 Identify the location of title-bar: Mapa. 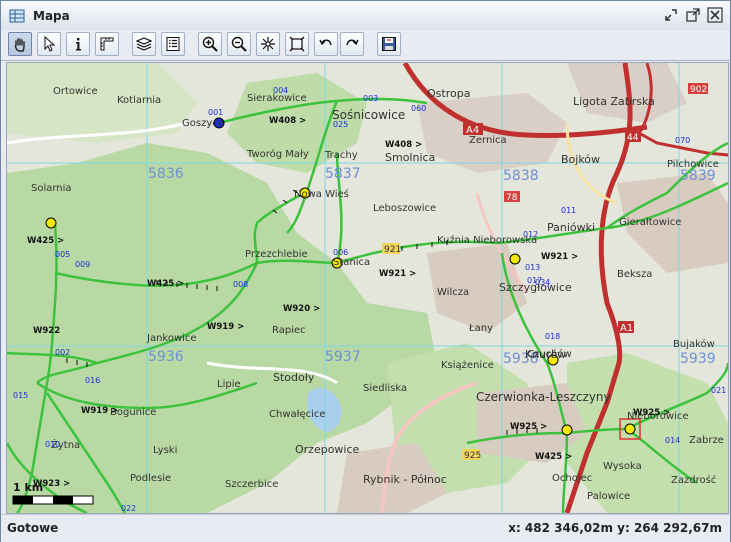
(365, 16).